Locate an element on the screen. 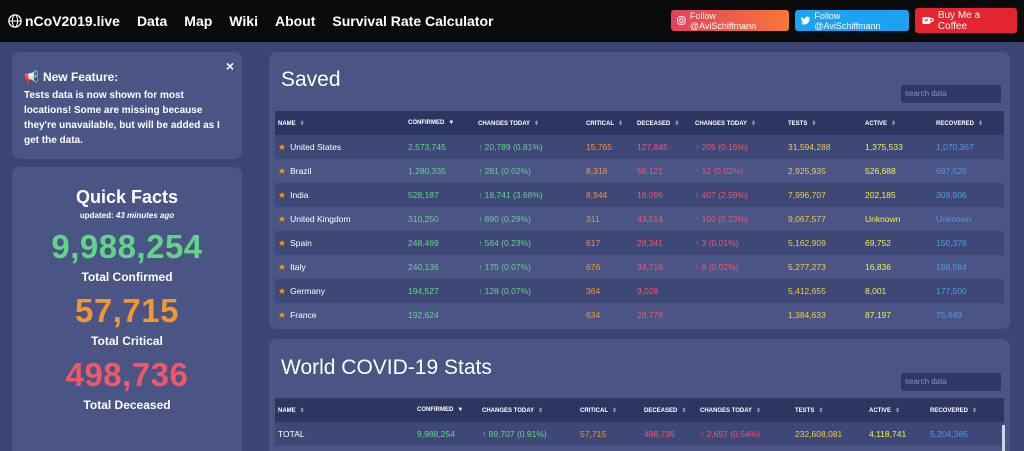  globe-icon is located at coordinates (15, 21).